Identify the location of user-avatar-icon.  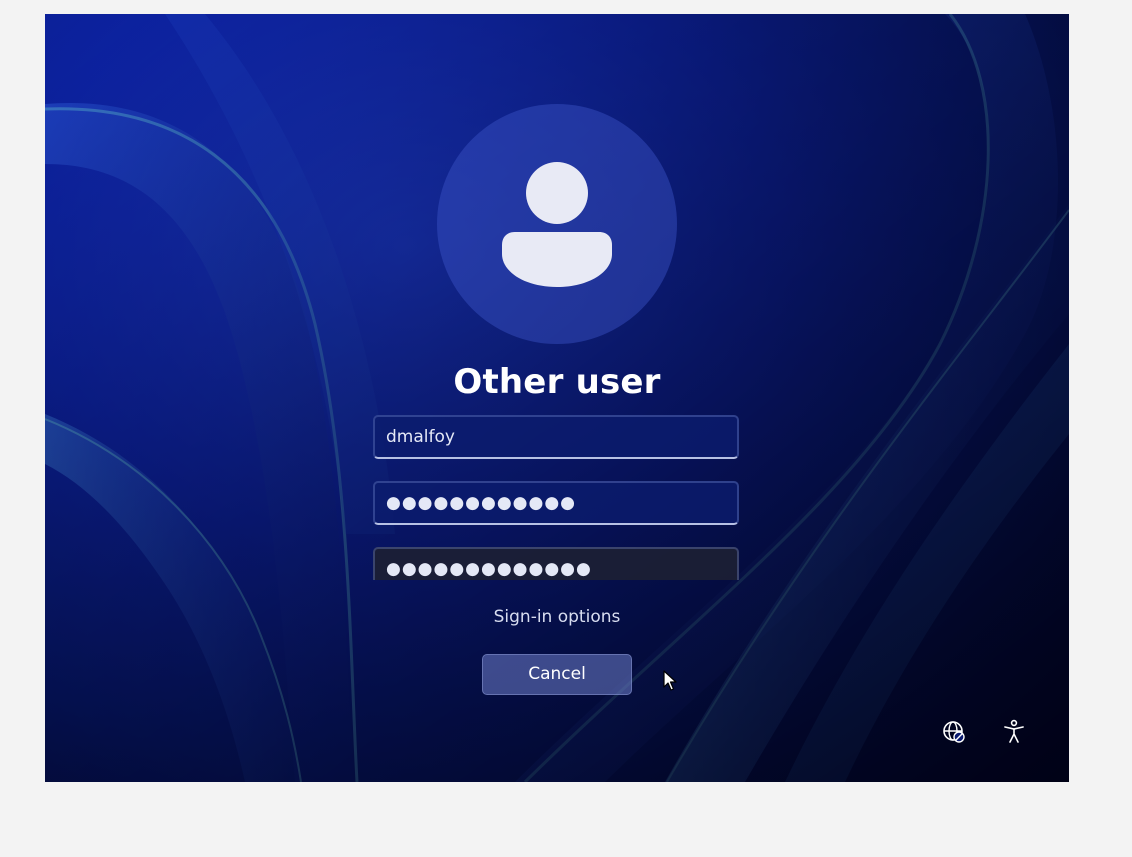
(557, 224).